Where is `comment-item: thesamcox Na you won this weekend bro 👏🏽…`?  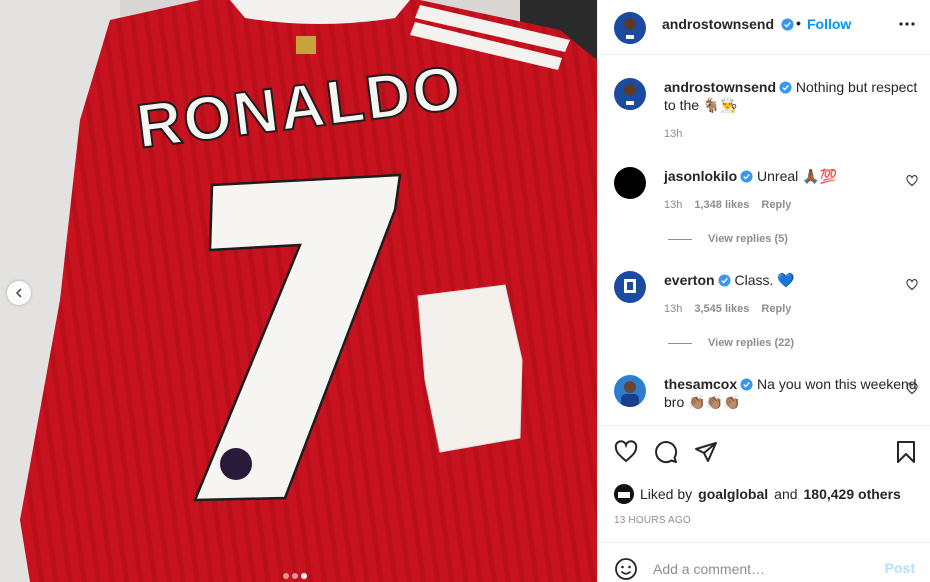 comment-item: thesamcox Na you won this weekend bro 👏🏽… is located at coordinates (764, 398).